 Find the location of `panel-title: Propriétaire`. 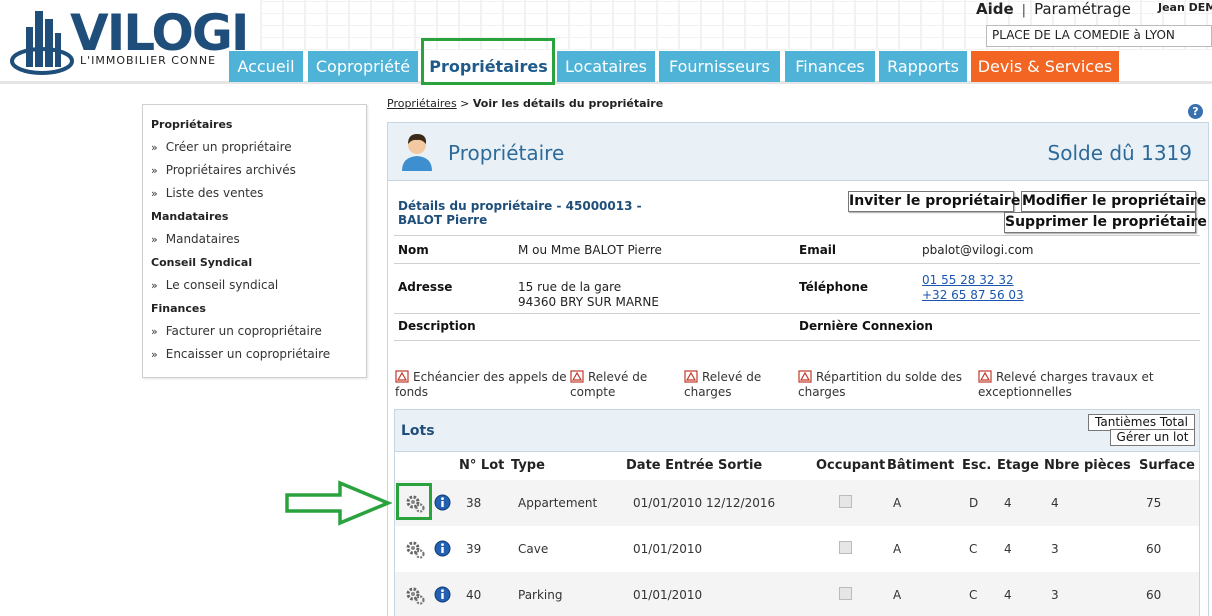

panel-title: Propriétaire is located at coordinates (506, 153).